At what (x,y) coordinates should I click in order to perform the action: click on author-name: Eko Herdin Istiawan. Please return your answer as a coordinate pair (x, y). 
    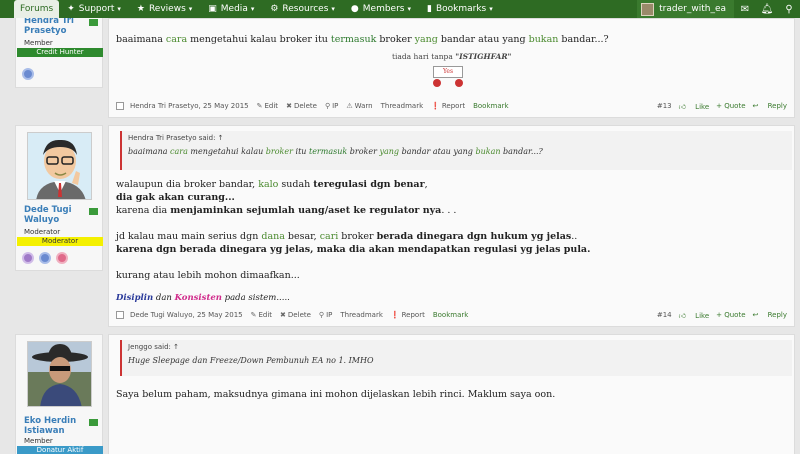
    Looking at the image, I should click on (59, 426).